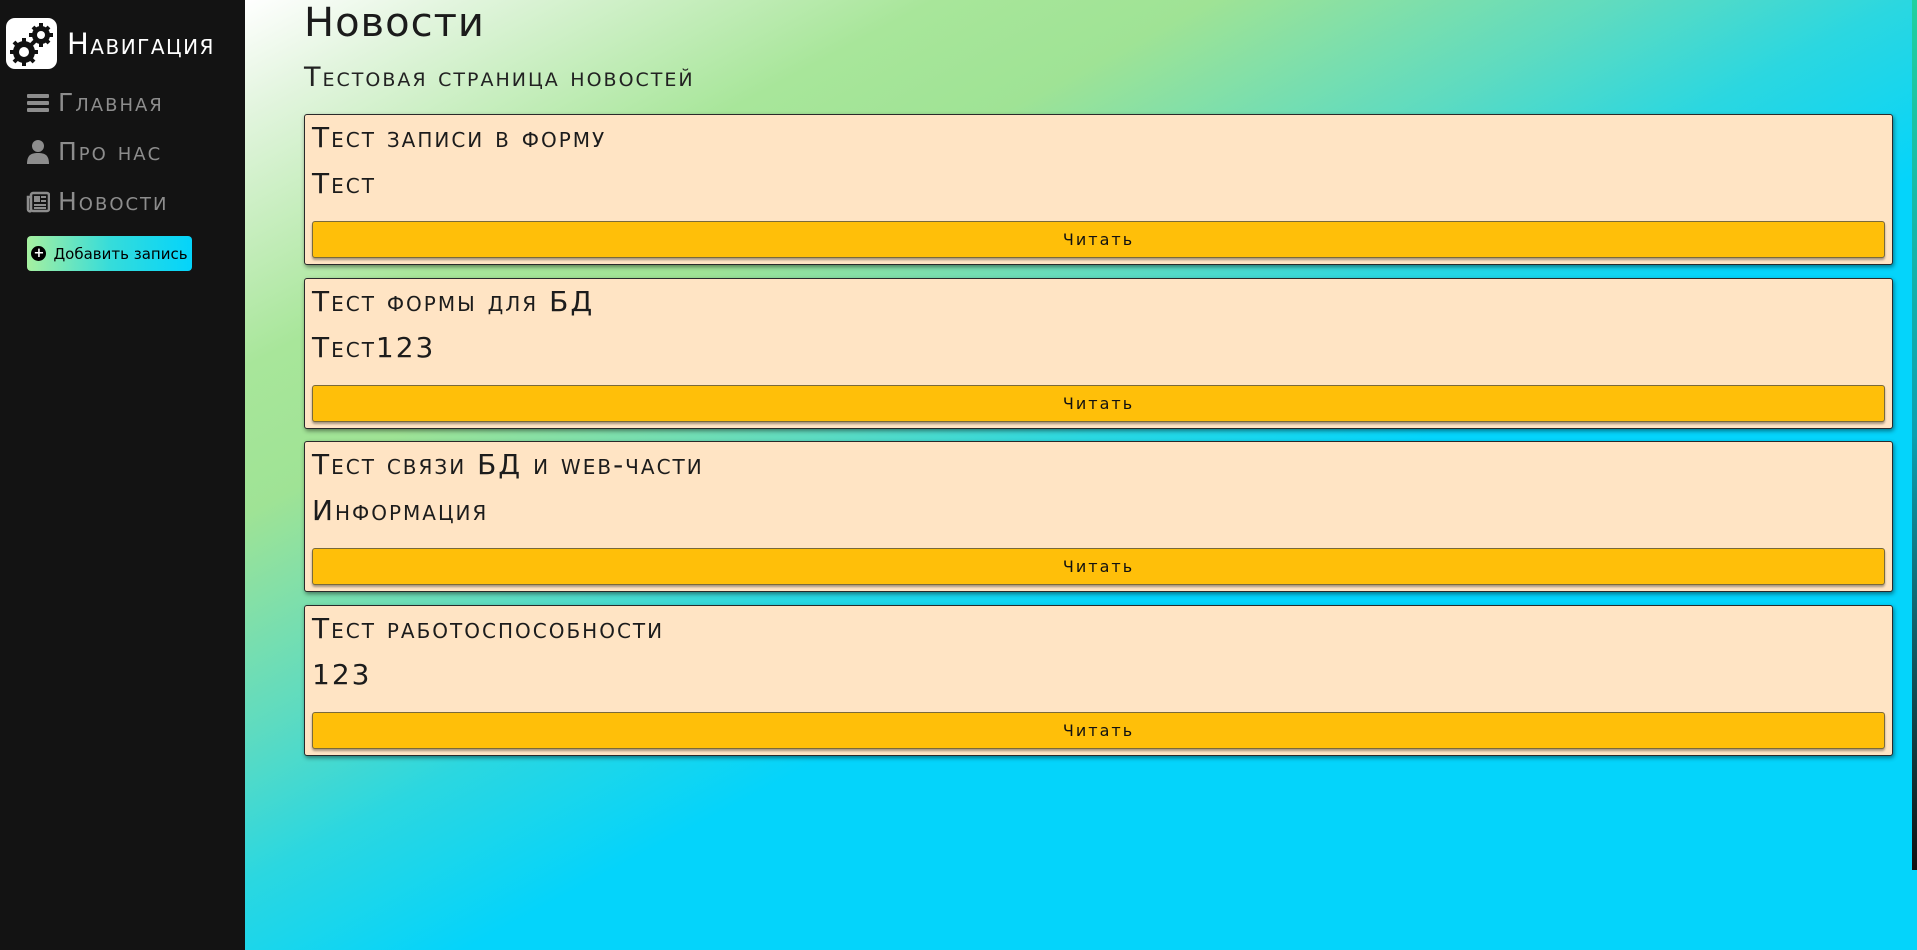 This screenshot has width=1917, height=950. What do you see at coordinates (1098, 189) in the screenshot?
I see `news-card: Тест записи в форму Тест Читать` at bounding box center [1098, 189].